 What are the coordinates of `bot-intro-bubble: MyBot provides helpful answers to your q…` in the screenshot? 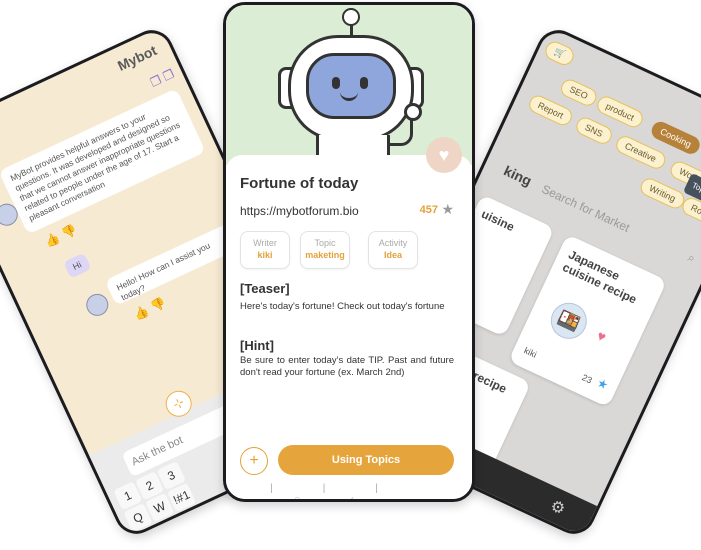 It's located at (103, 161).